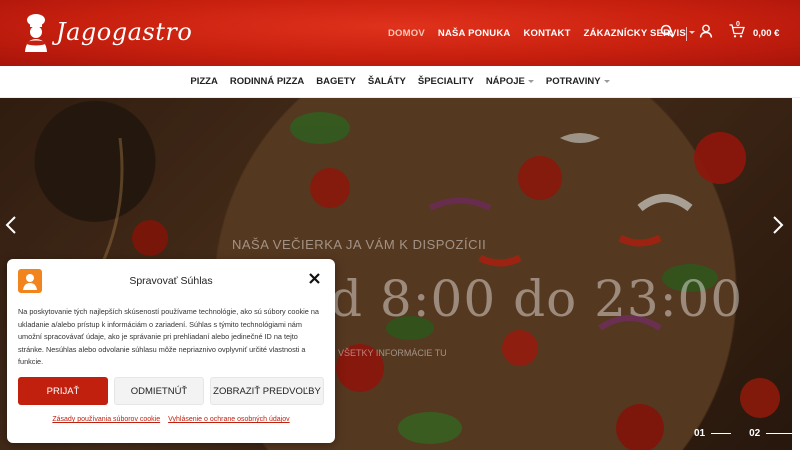 The height and width of the screenshot is (450, 800). I want to click on category-pizza: PIZZA, so click(203, 81).